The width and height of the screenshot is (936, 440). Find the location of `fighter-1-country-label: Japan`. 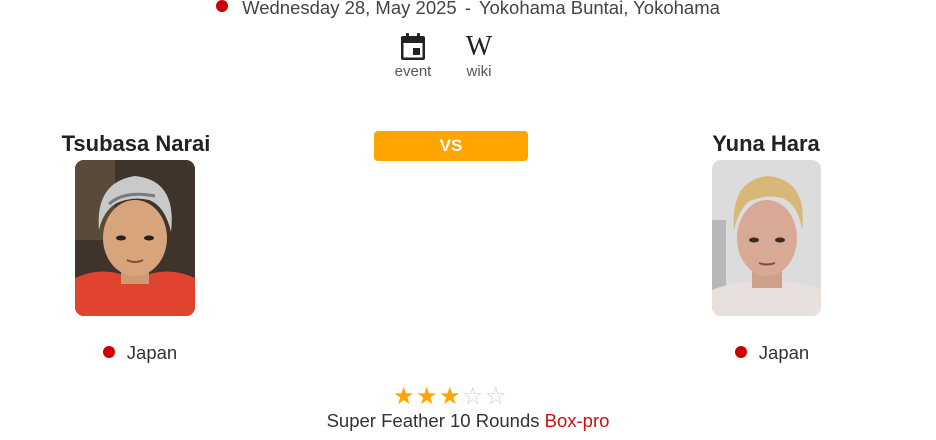

fighter-1-country-label: Japan is located at coordinates (152, 352).